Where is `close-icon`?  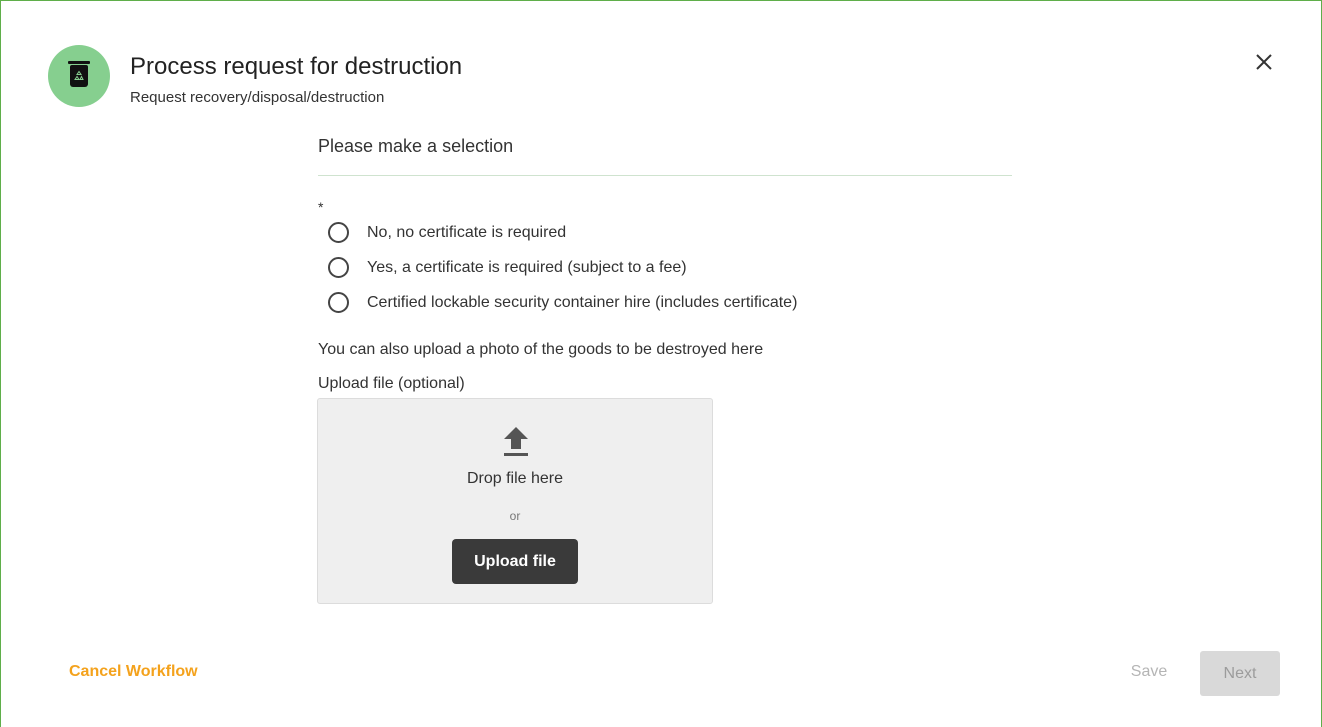 close-icon is located at coordinates (1264, 62).